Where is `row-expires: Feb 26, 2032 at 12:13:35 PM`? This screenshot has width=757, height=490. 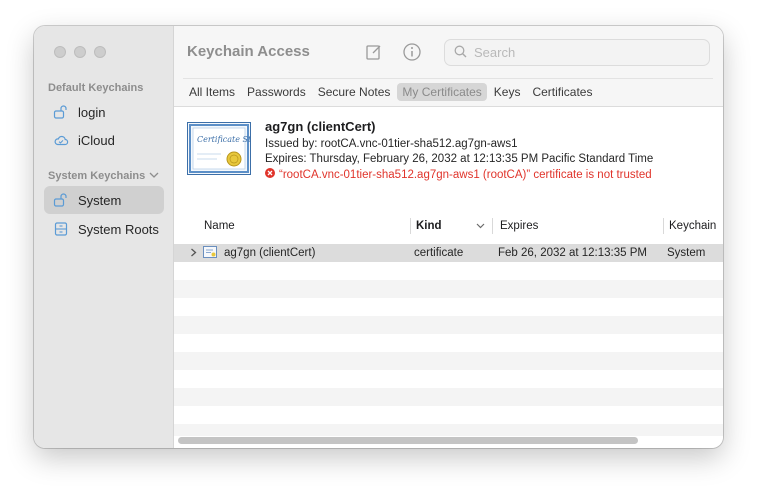 row-expires: Feb 26, 2032 at 12:13:35 PM is located at coordinates (572, 253).